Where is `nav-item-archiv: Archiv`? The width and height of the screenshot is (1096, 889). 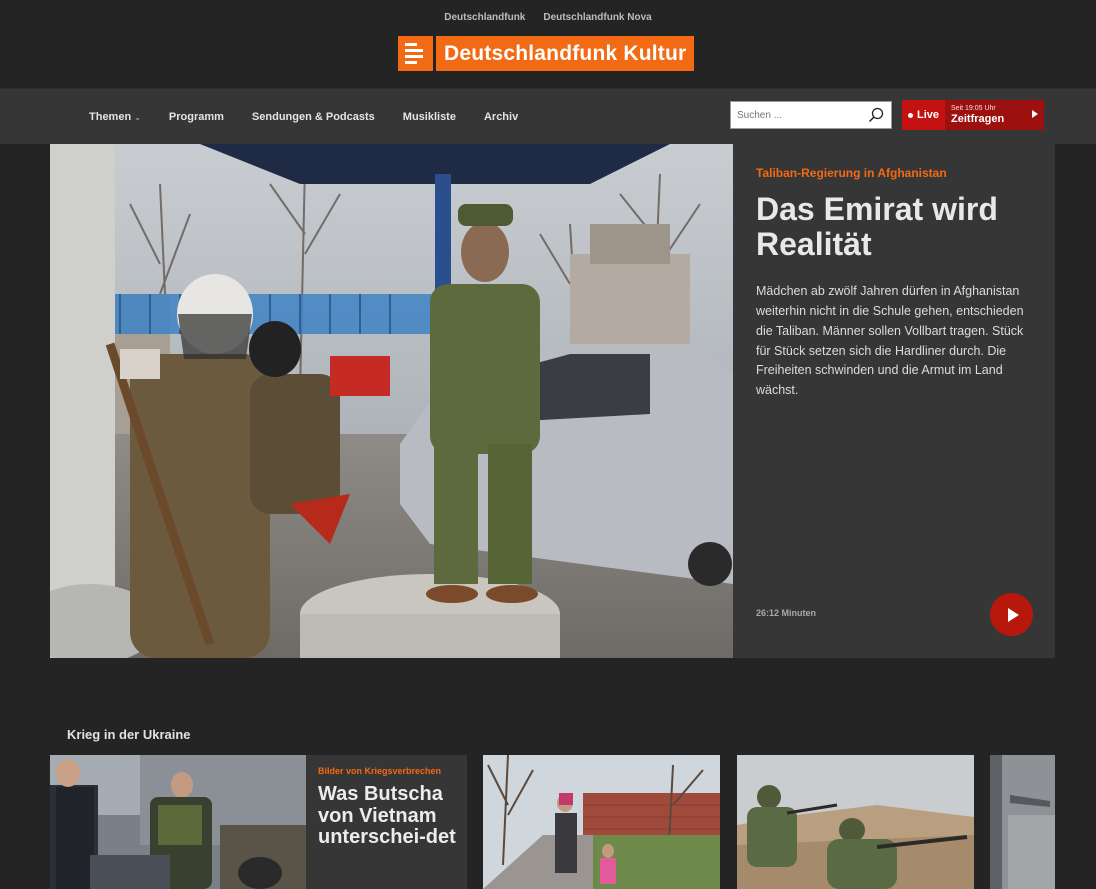
nav-item-archiv: Archiv is located at coordinates (501, 117).